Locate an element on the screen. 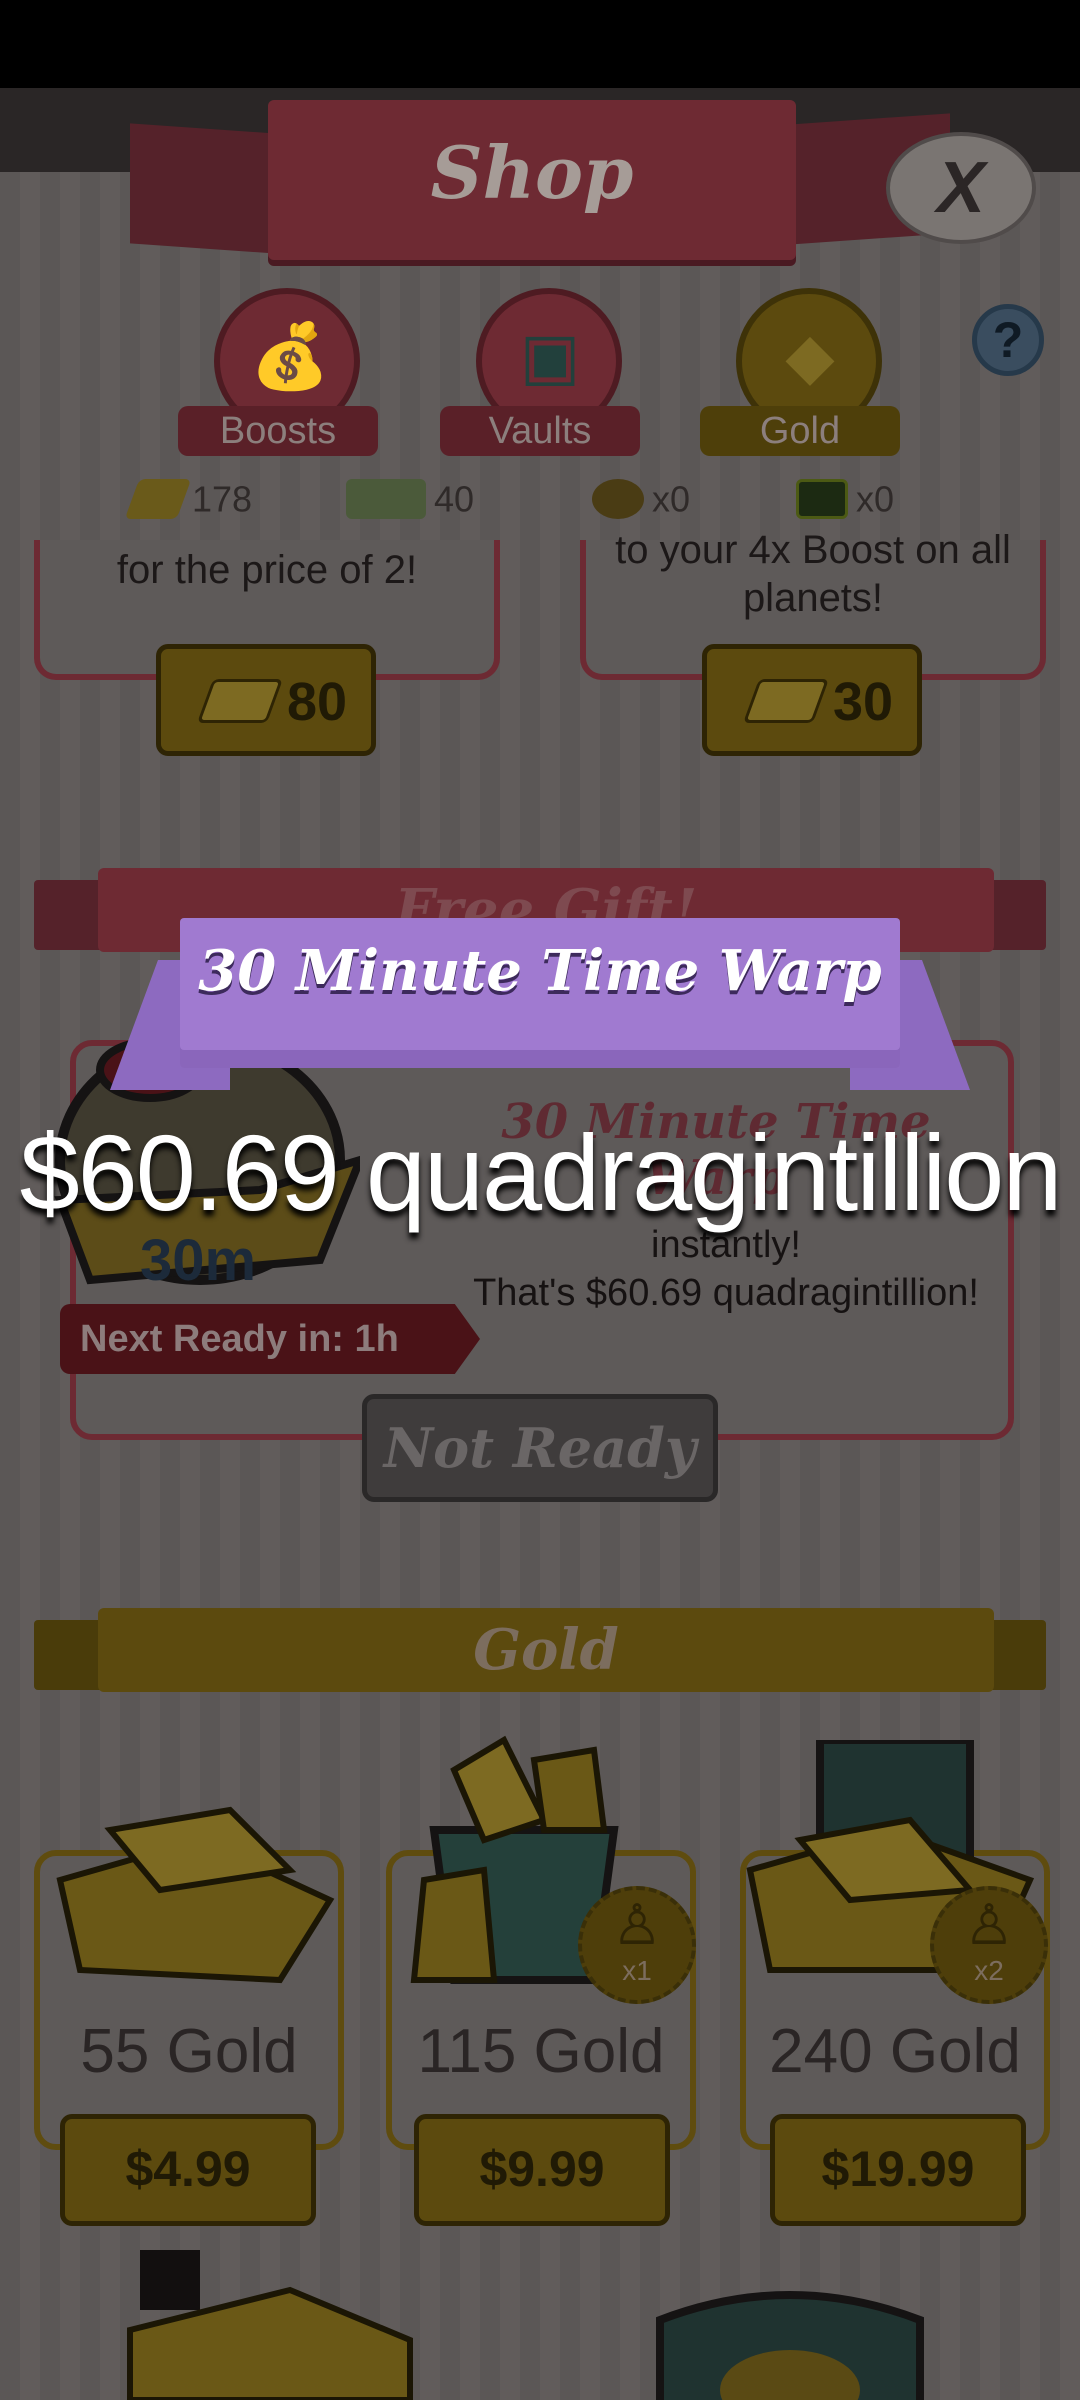  gold-pile-icon is located at coordinates (195, 1895).